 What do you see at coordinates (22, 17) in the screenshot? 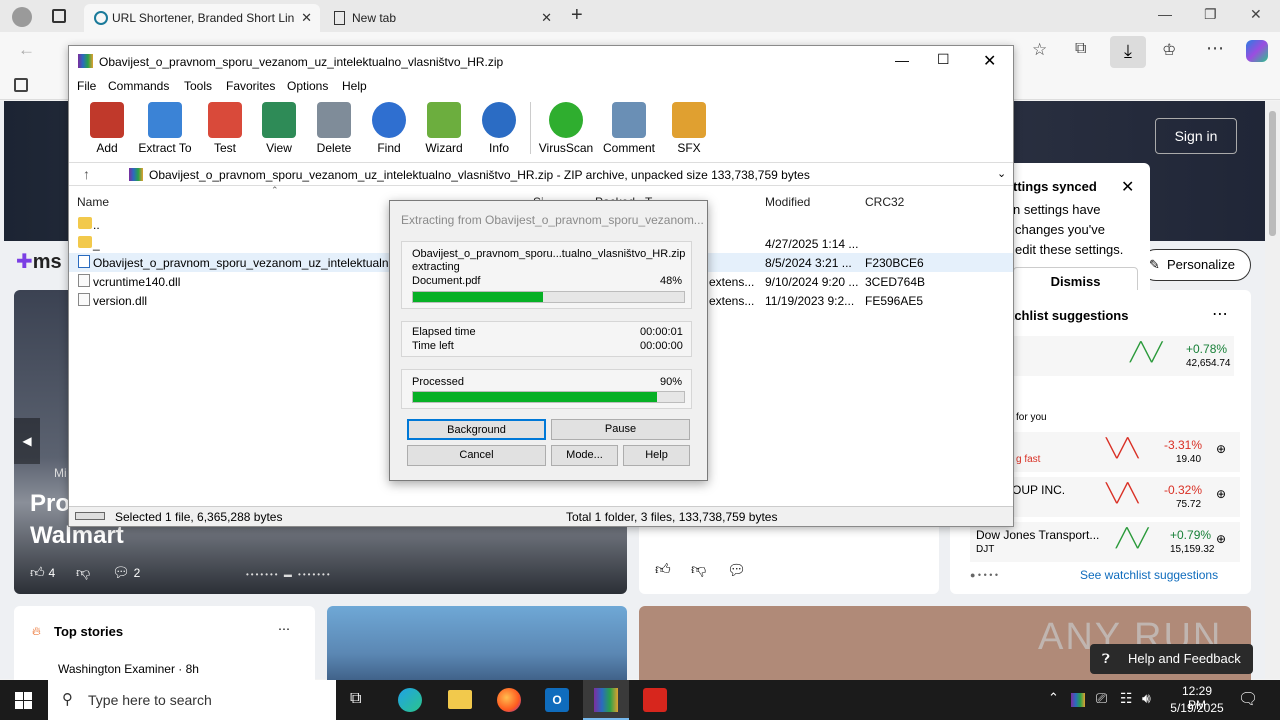
I see `profile-avatar` at bounding box center [22, 17].